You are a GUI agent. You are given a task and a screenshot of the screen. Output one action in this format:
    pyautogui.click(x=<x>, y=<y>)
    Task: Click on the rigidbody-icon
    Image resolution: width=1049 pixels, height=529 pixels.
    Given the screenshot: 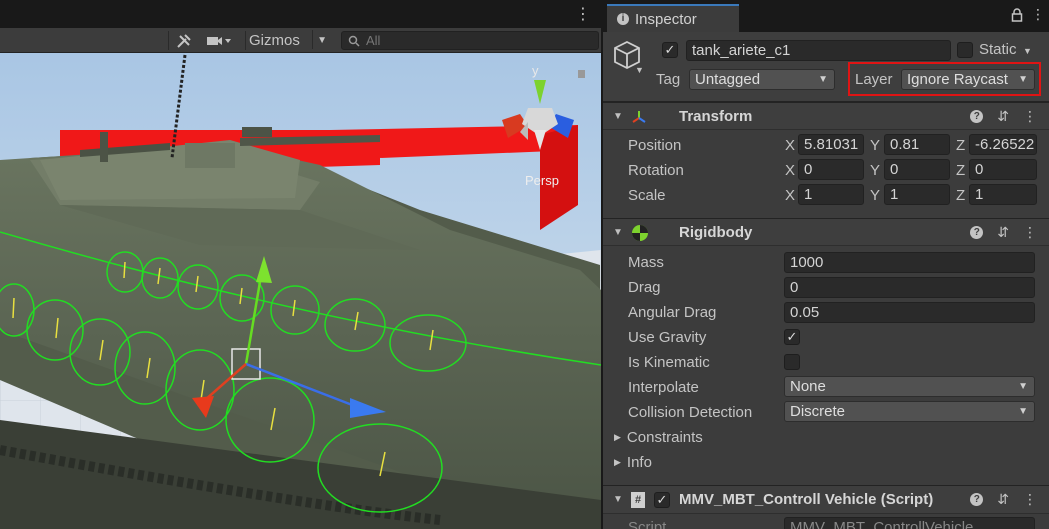 What is the action you would take?
    pyautogui.click(x=640, y=235)
    